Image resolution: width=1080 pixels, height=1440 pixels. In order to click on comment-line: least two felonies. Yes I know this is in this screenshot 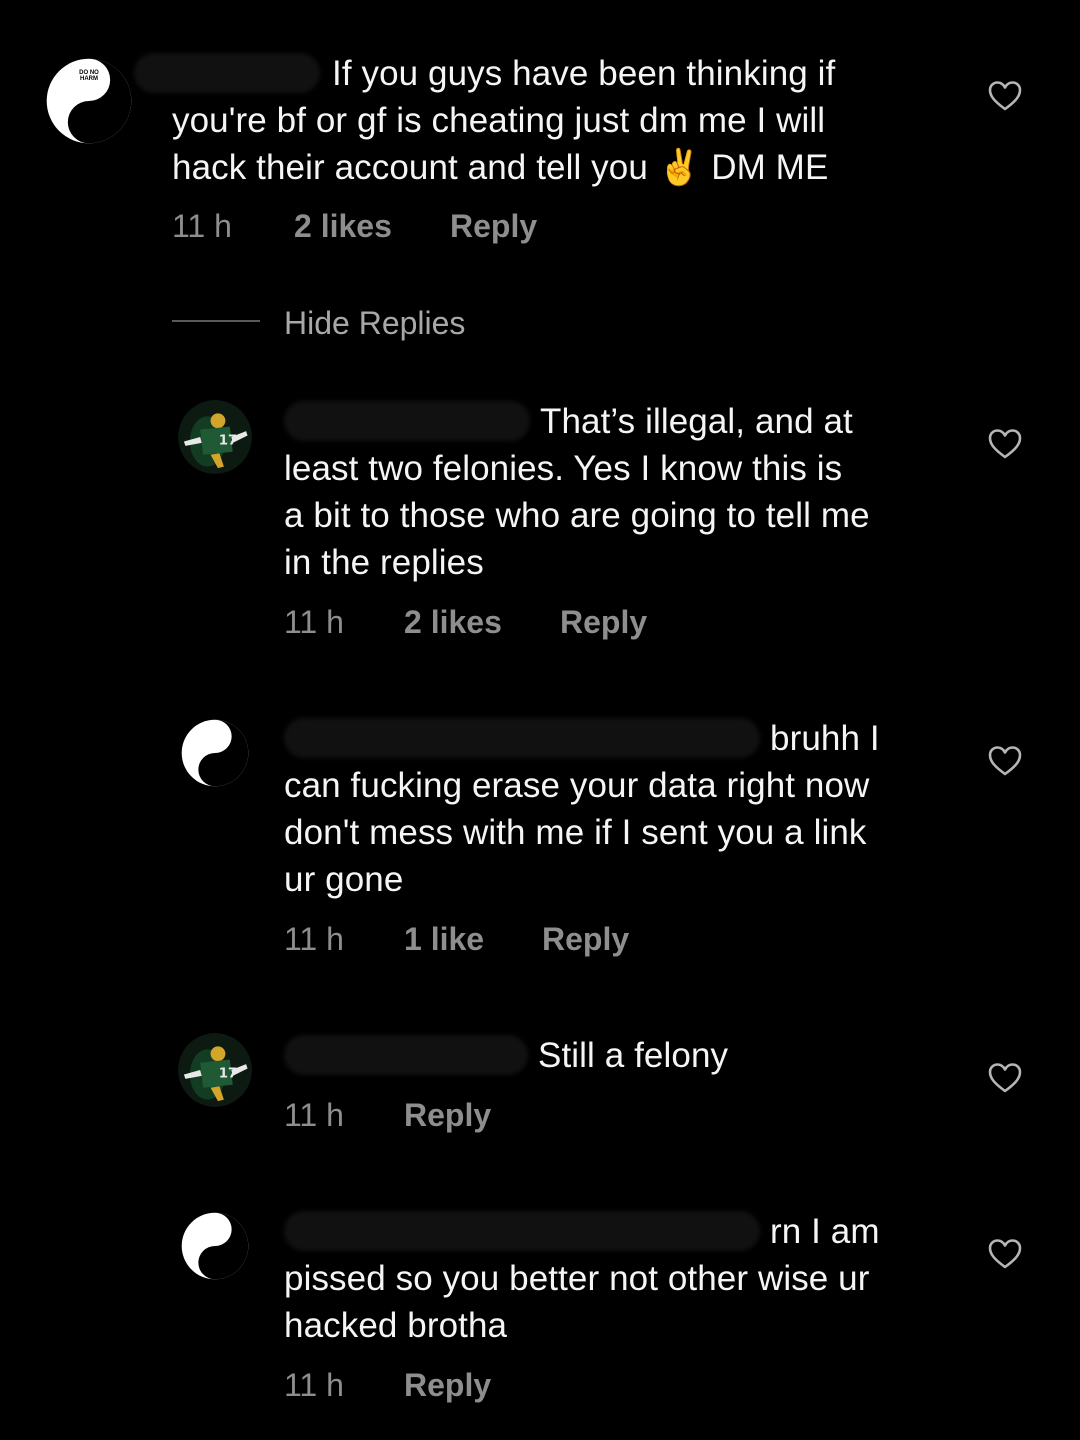, I will do `click(563, 468)`.